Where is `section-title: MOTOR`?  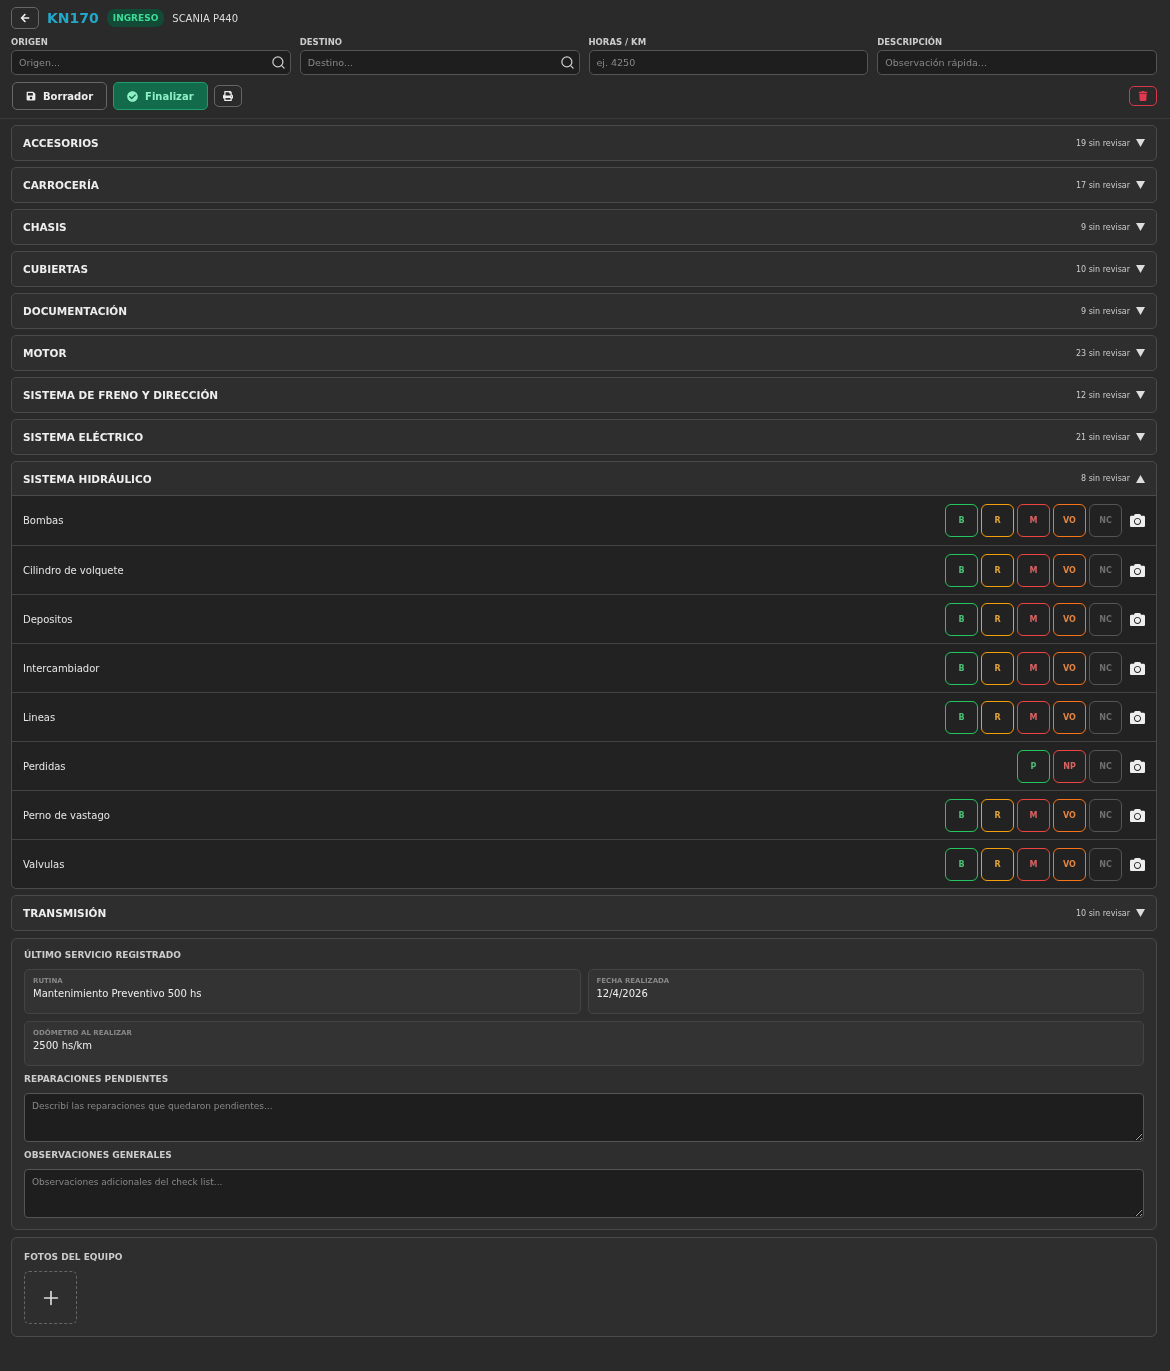
section-title: MOTOR is located at coordinates (45, 353).